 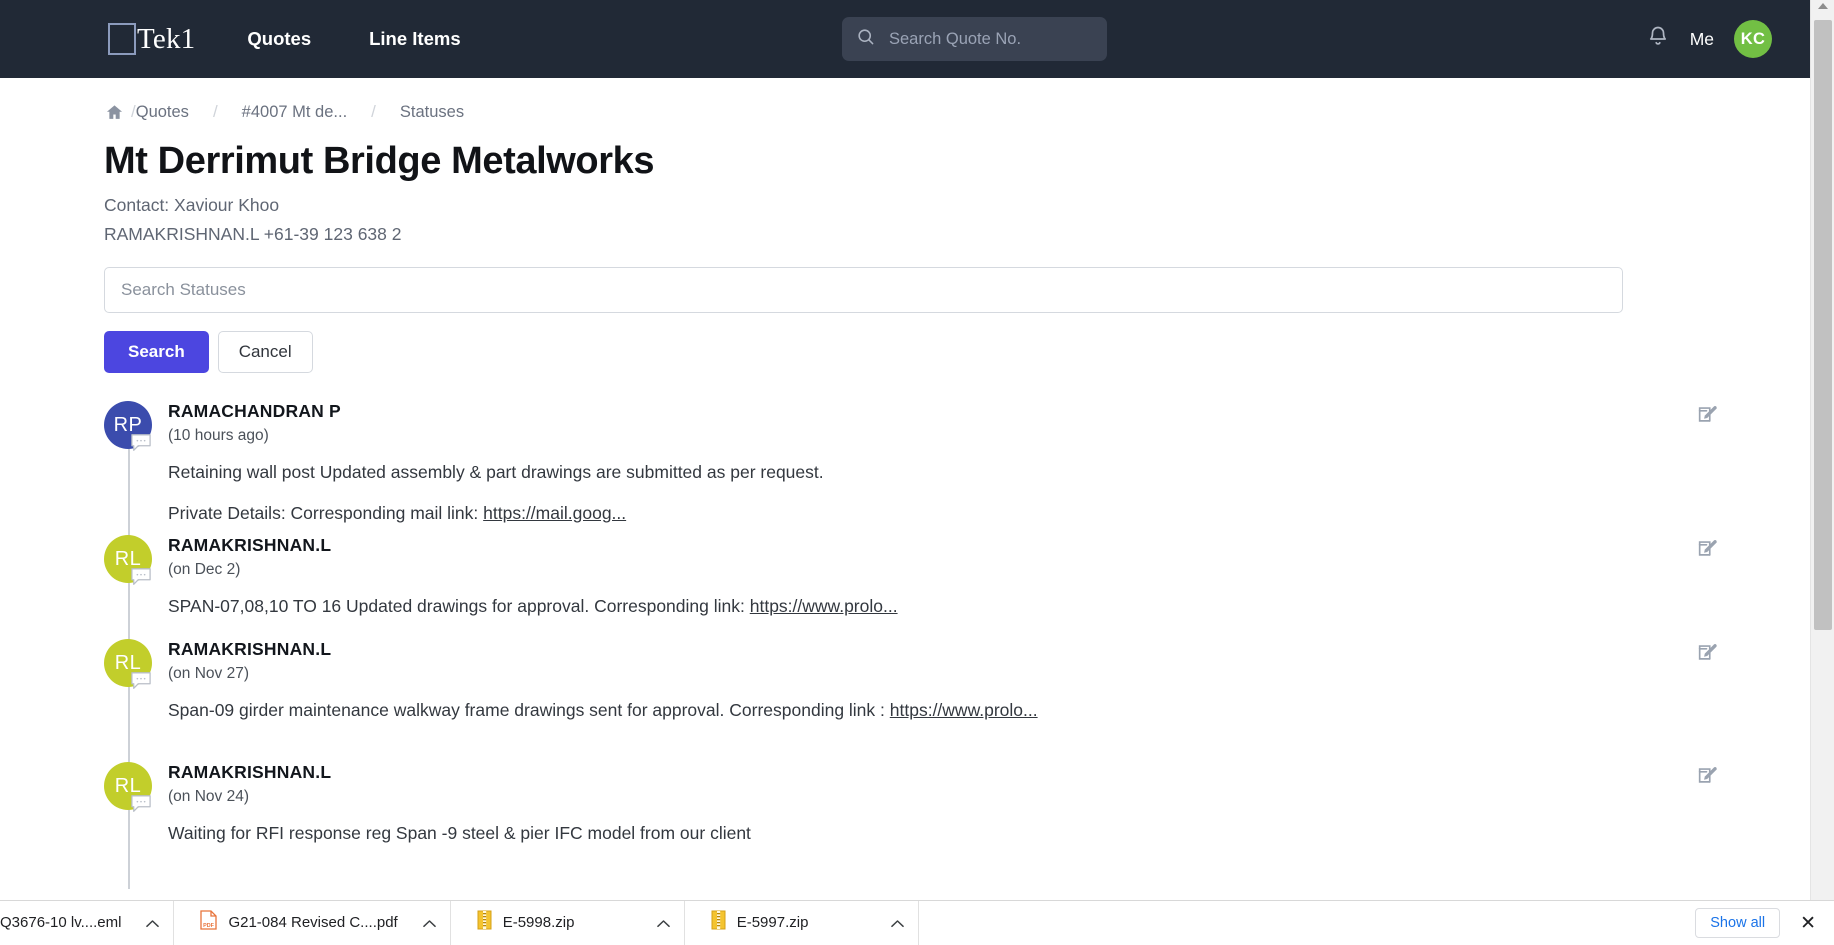 I want to click on brand-logo: Tek1, so click(x=151, y=39).